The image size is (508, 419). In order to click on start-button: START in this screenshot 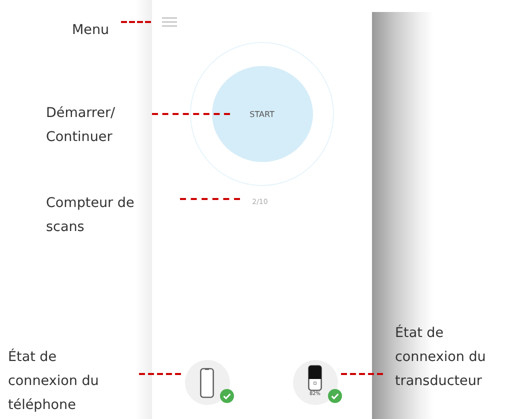, I will do `click(262, 114)`.